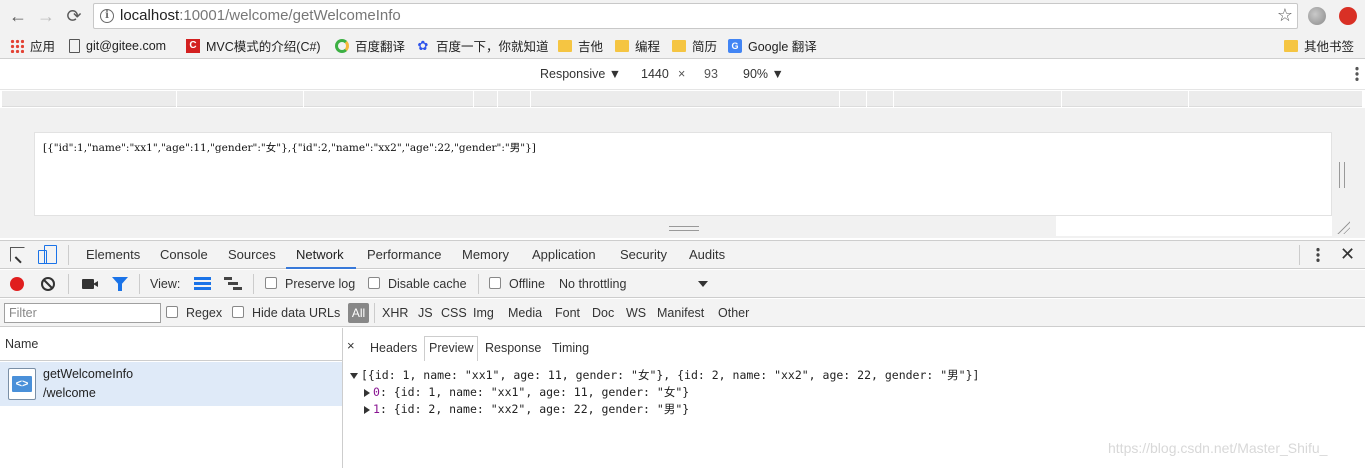 This screenshot has width=1365, height=468. I want to click on type-filter-all: All, so click(358, 313).